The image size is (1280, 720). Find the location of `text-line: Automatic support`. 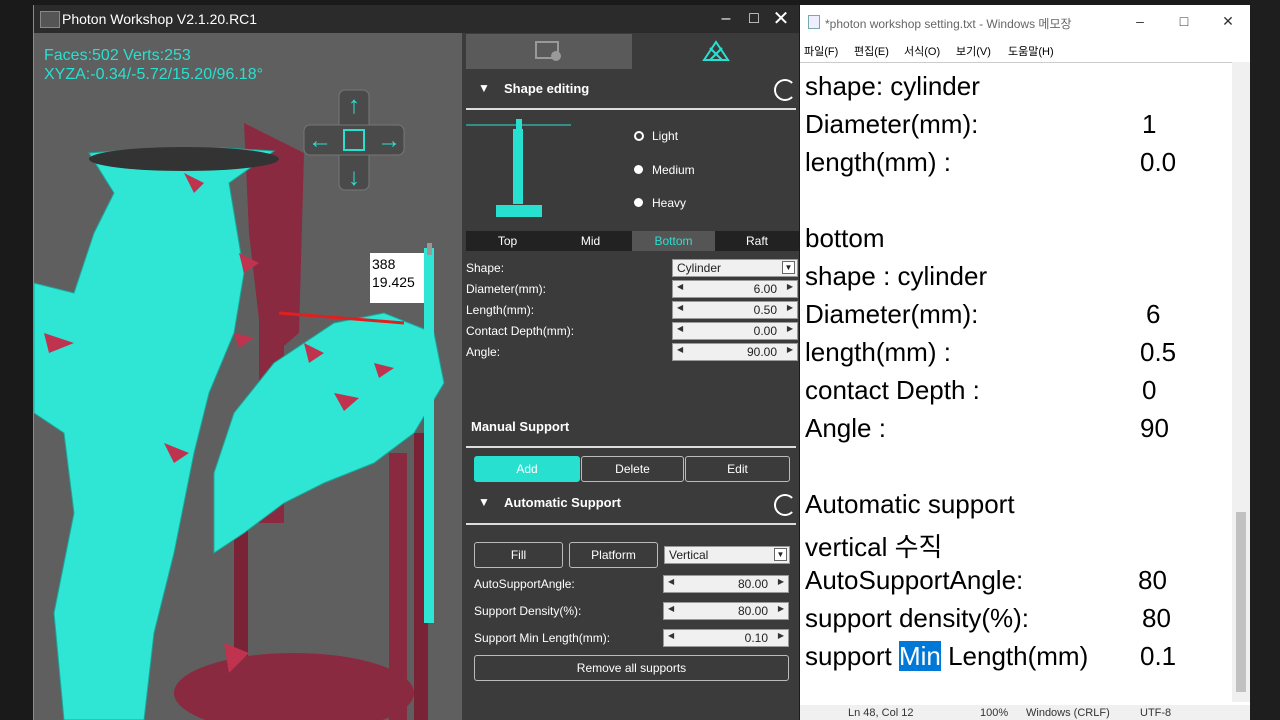

text-line: Automatic support is located at coordinates (910, 504).